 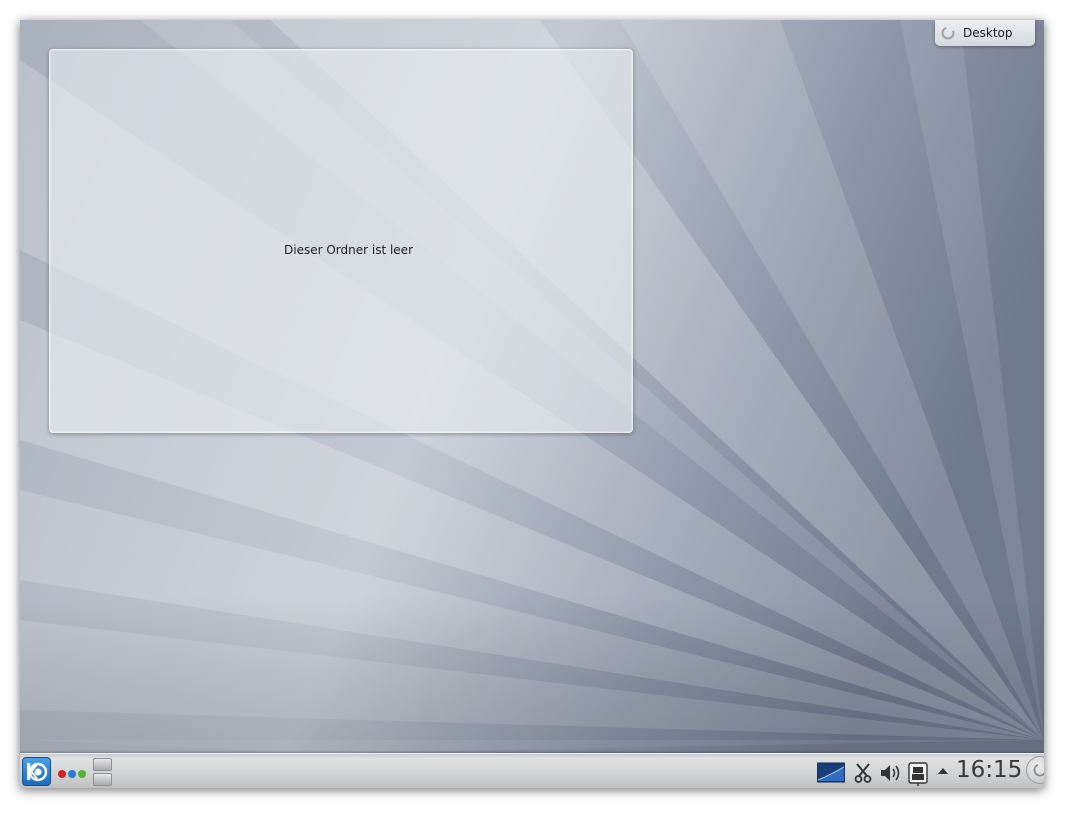 I want to click on cashew-icon, so click(x=948, y=33).